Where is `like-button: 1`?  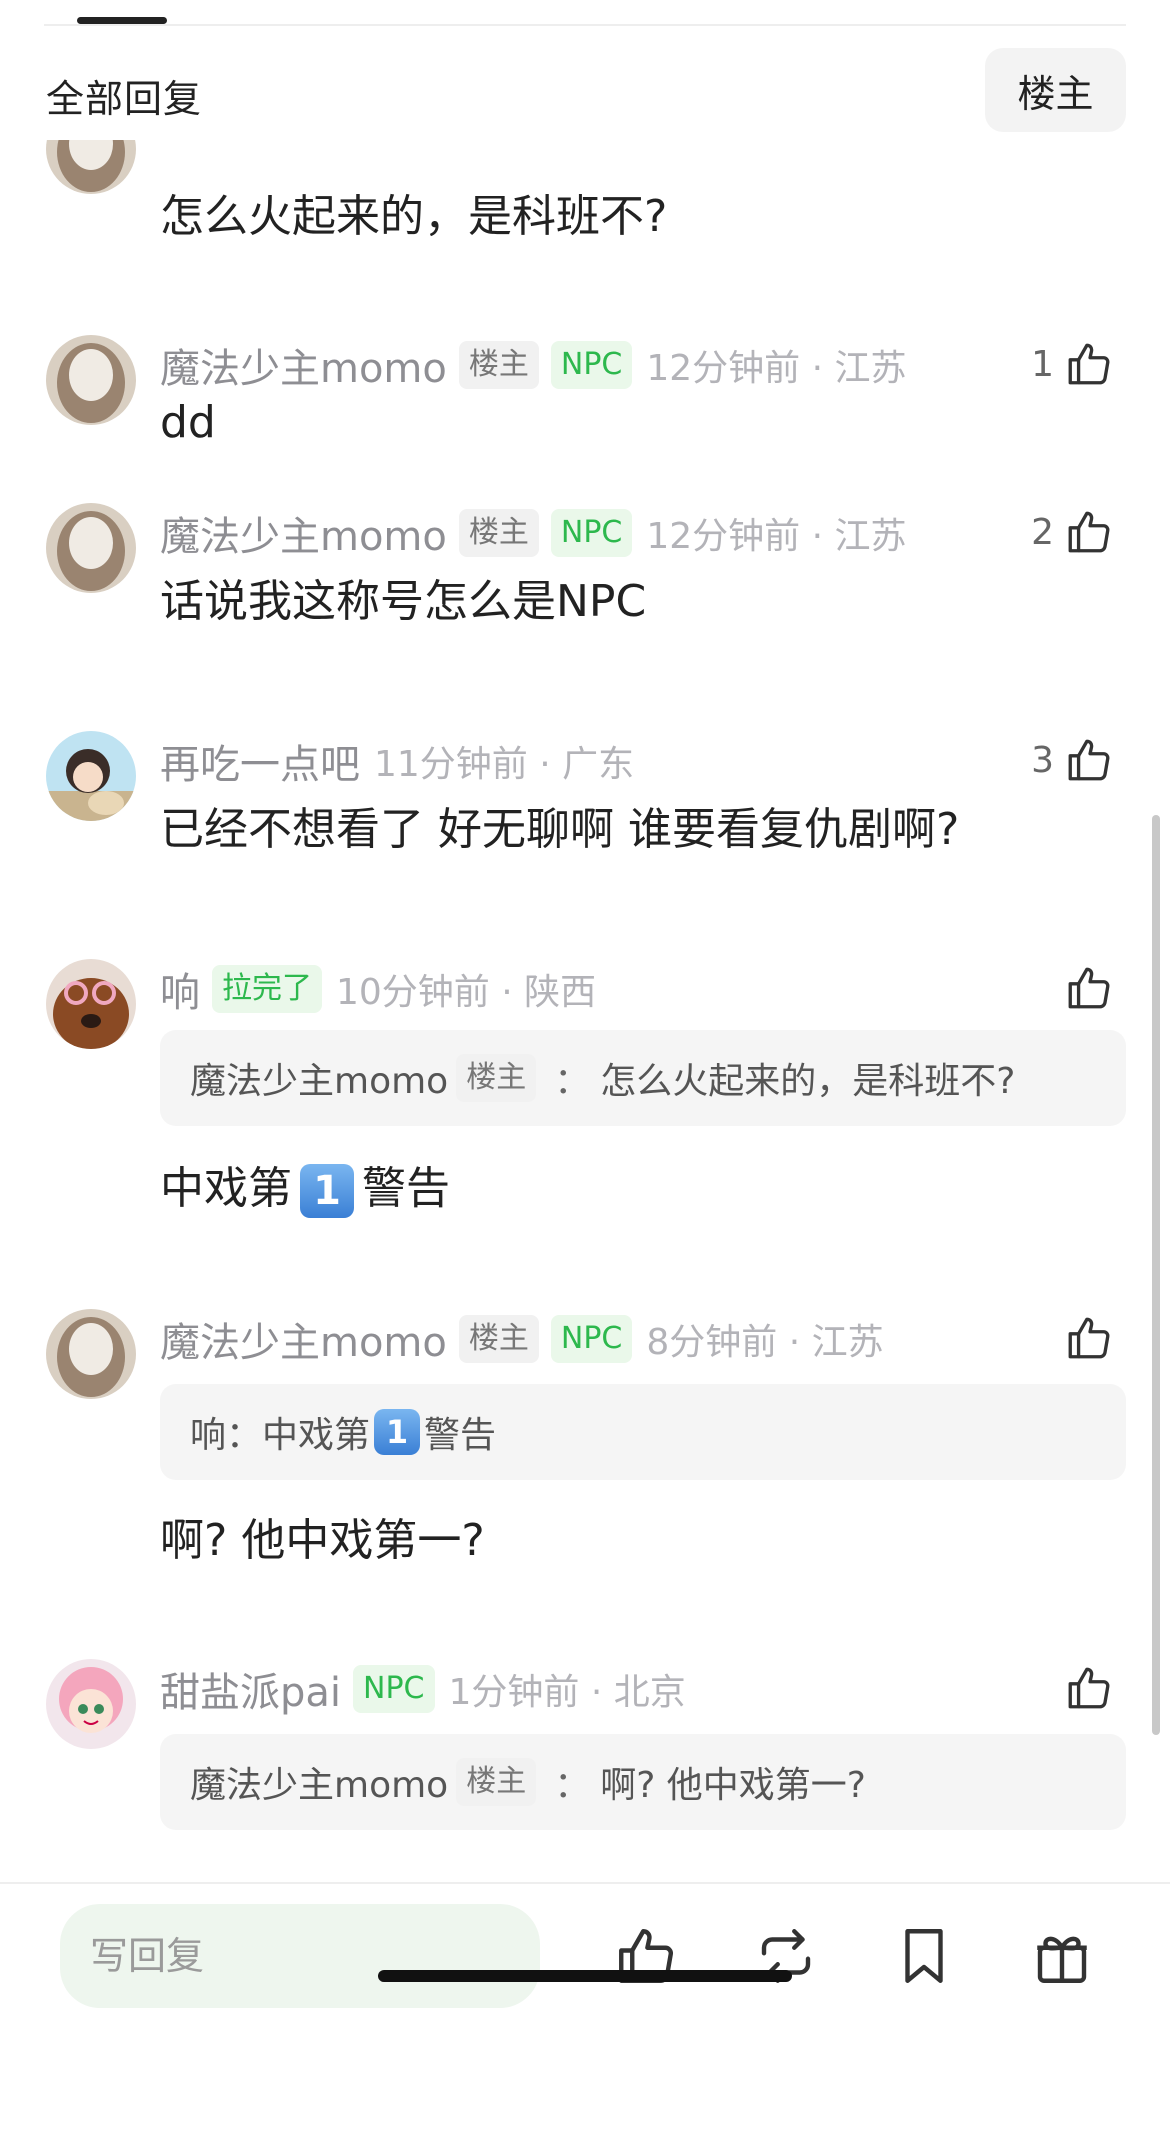
like-button: 1 is located at coordinates (1072, 364).